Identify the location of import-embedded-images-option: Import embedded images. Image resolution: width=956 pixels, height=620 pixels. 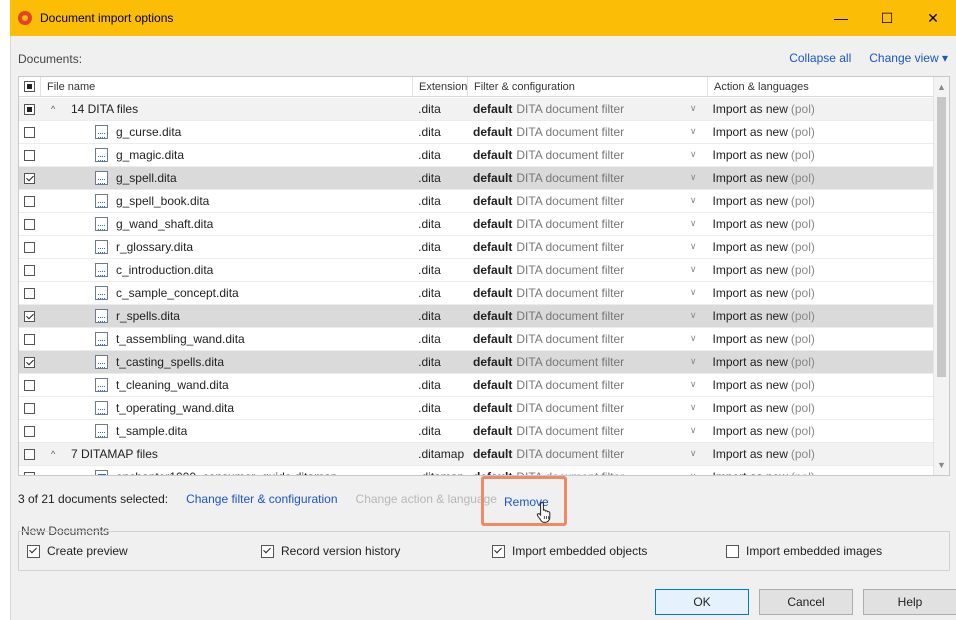
(804, 551).